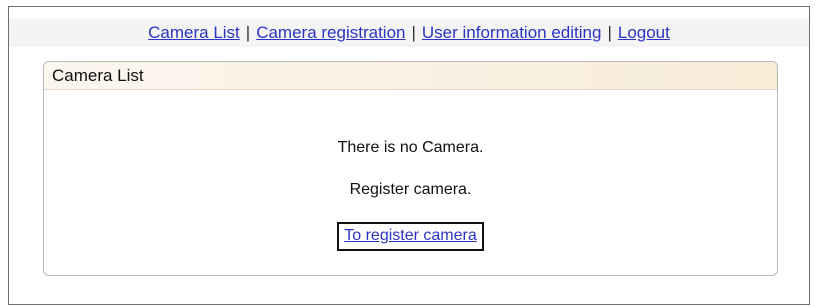 Image resolution: width=816 pixels, height=307 pixels. What do you see at coordinates (410, 147) in the screenshot?
I see `empty-state-message: There is no Camera.` at bounding box center [410, 147].